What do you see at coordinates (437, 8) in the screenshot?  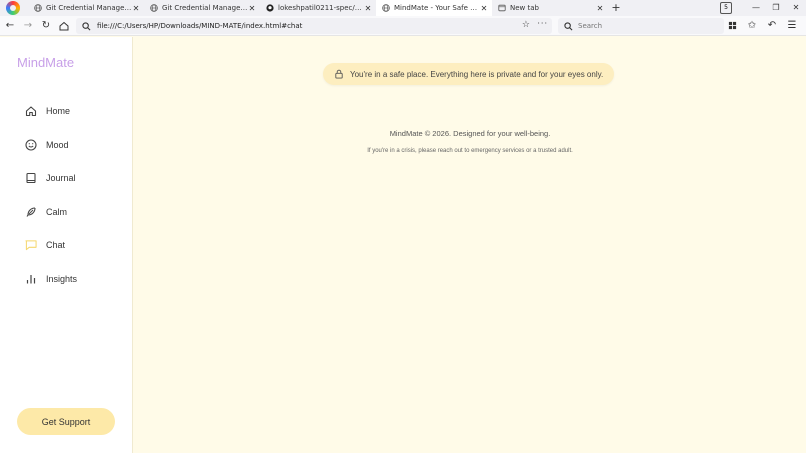 I see `tab-title: MindMate - Your Safe Space` at bounding box center [437, 8].